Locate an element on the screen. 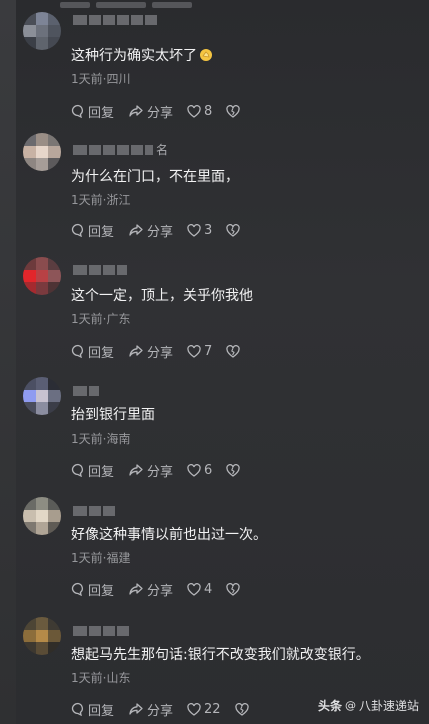  comment-meta: 1天前·海南 is located at coordinates (101, 439).